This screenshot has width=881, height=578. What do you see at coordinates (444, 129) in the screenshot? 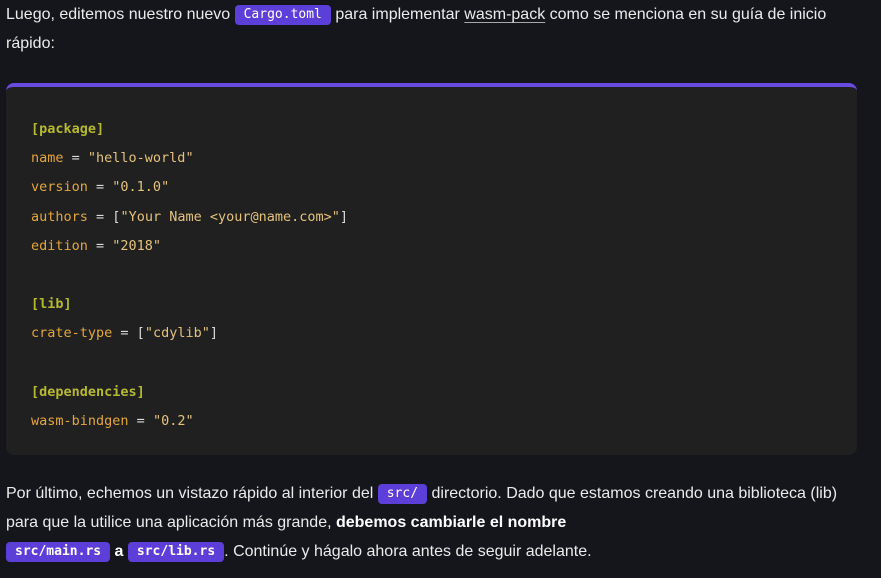
I see `code-line: [package]` at bounding box center [444, 129].